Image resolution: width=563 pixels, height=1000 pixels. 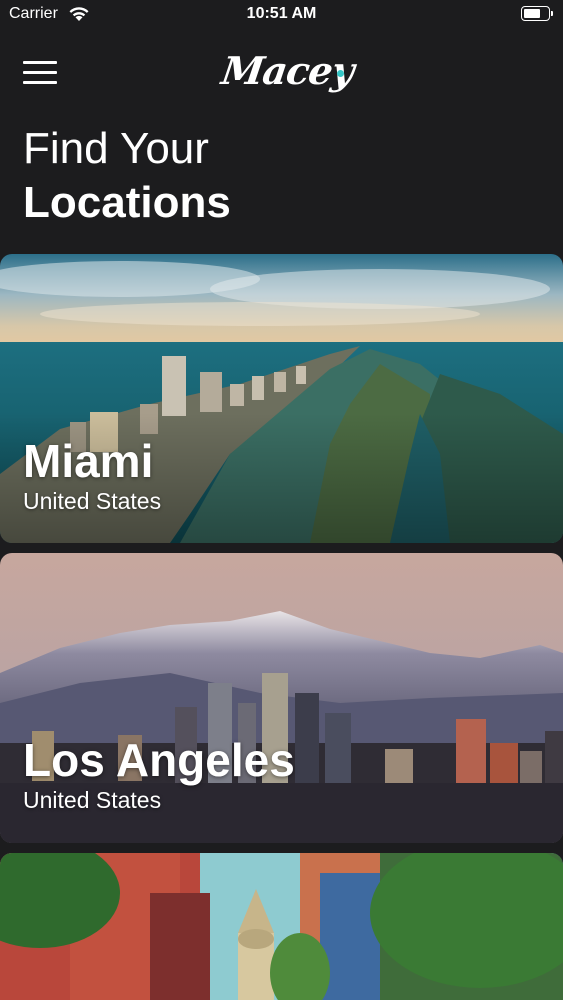 I want to click on hamburger-menu-icon, so click(x=40, y=62).